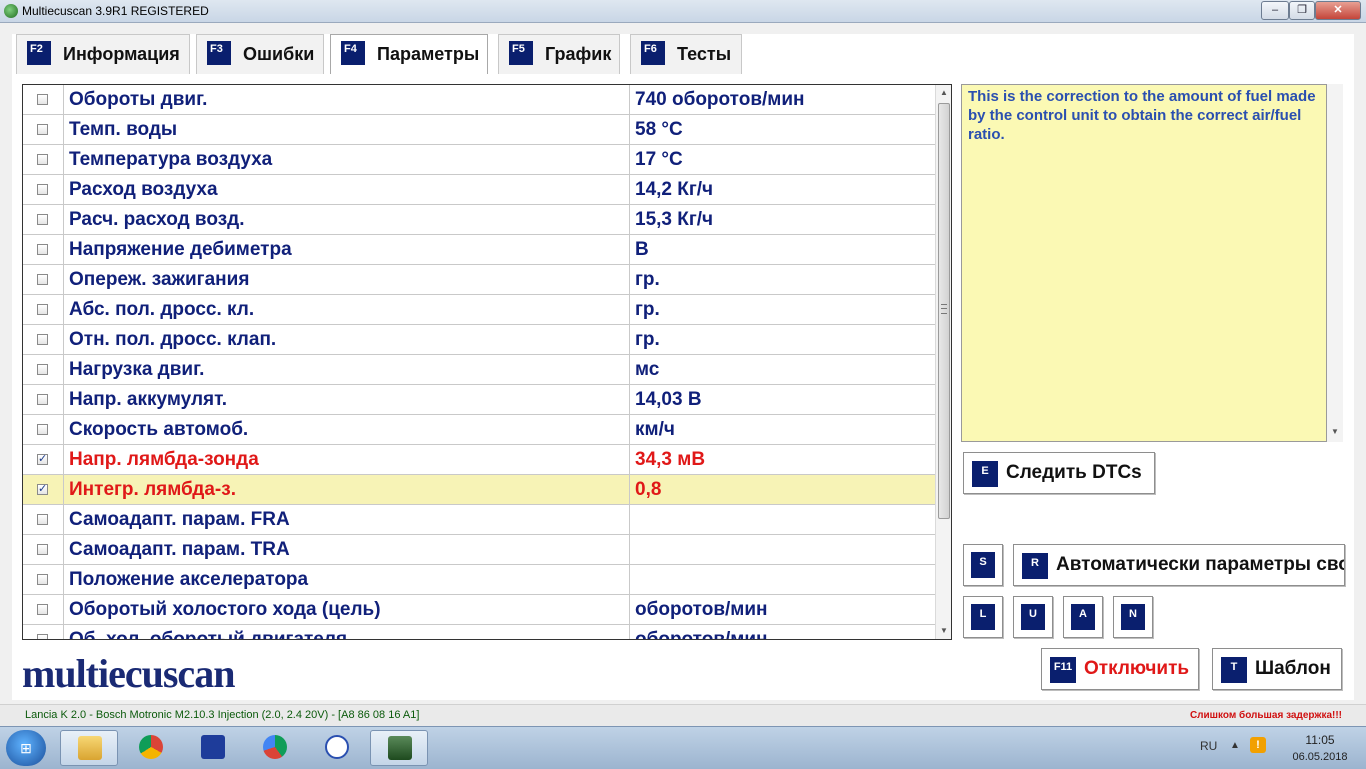 This screenshot has height=769, width=1366. Describe the element at coordinates (479, 370) in the screenshot. I see `table-row: Нагрузка двиг. мс` at that location.